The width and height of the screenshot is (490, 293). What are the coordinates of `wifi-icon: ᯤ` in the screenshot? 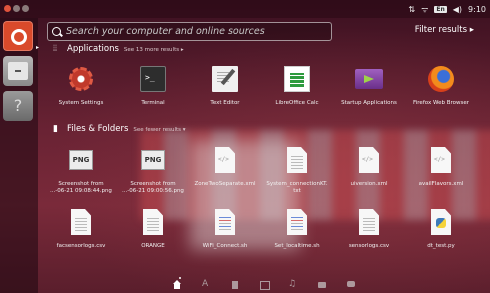 It's located at (424, 9).